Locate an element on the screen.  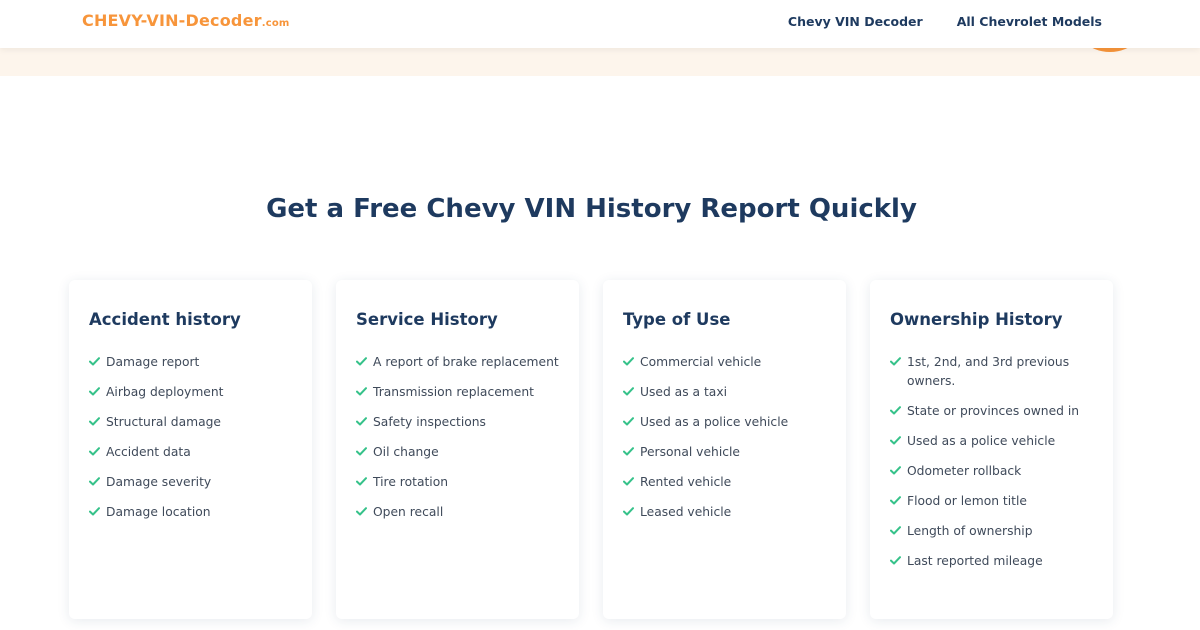
list-item-text: Damage severity is located at coordinates (159, 482).